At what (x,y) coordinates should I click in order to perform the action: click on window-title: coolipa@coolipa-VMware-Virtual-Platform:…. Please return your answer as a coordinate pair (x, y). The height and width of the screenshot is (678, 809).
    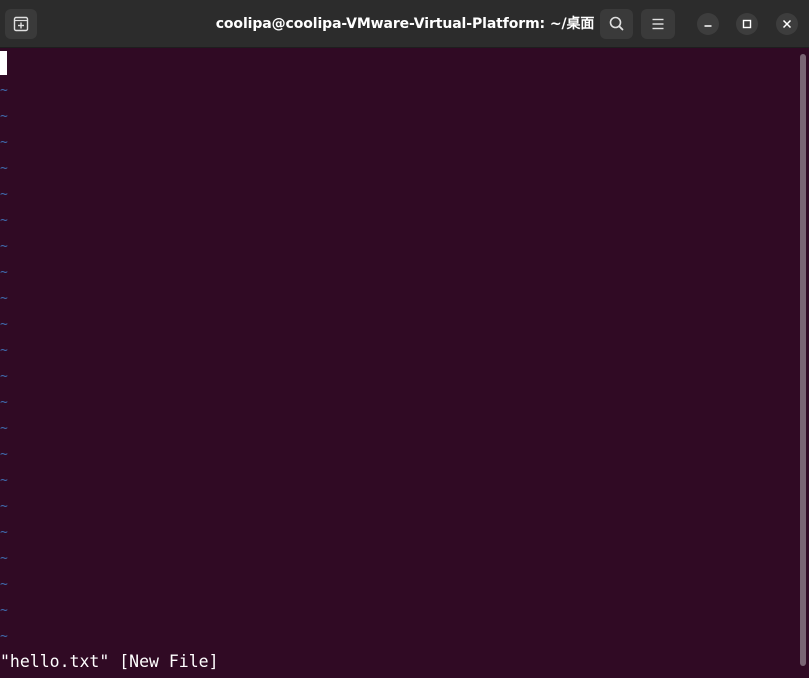
    Looking at the image, I should click on (405, 24).